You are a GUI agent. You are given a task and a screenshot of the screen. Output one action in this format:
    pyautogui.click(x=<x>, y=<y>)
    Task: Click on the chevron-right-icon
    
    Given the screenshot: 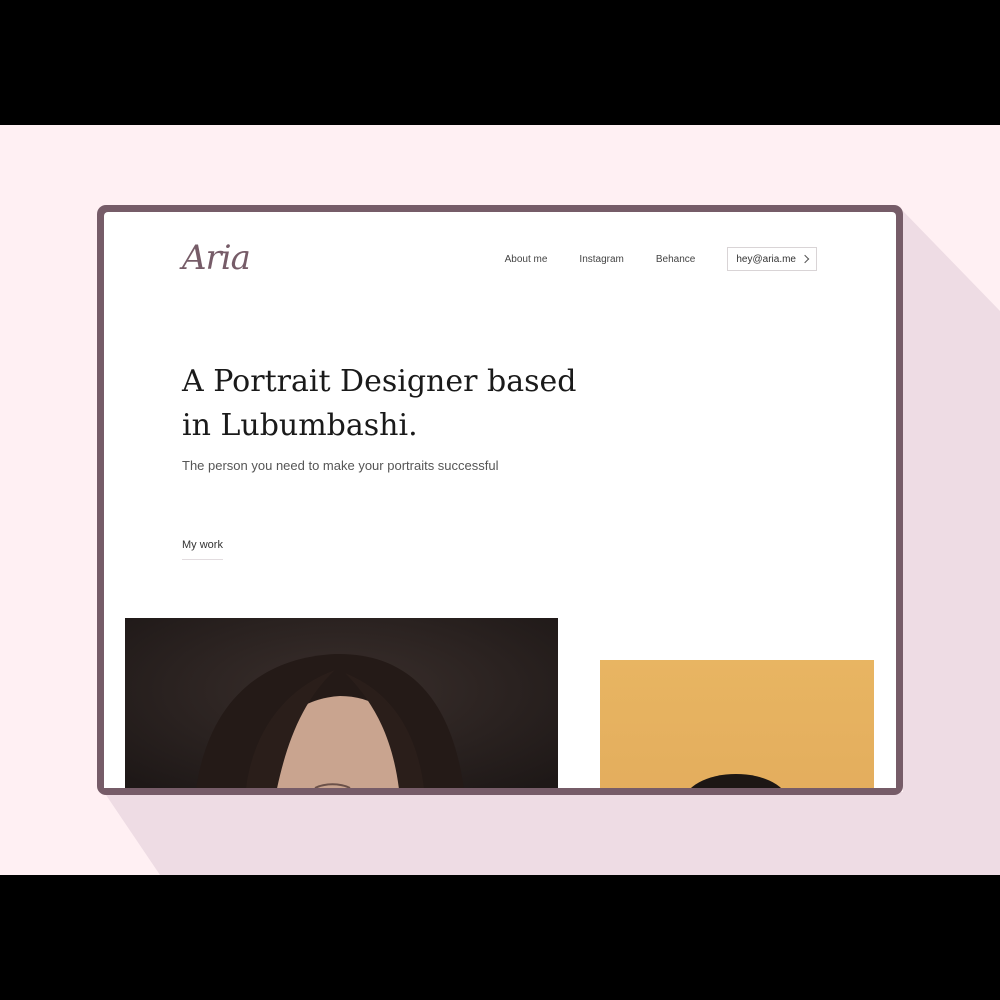 What is the action you would take?
    pyautogui.click(x=805, y=259)
    